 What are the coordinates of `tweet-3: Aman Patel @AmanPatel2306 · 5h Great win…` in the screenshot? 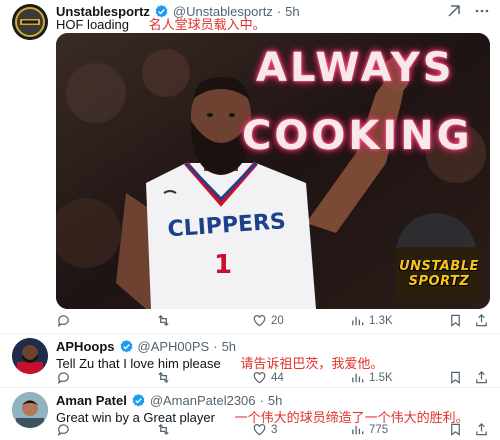 It's located at (250, 414).